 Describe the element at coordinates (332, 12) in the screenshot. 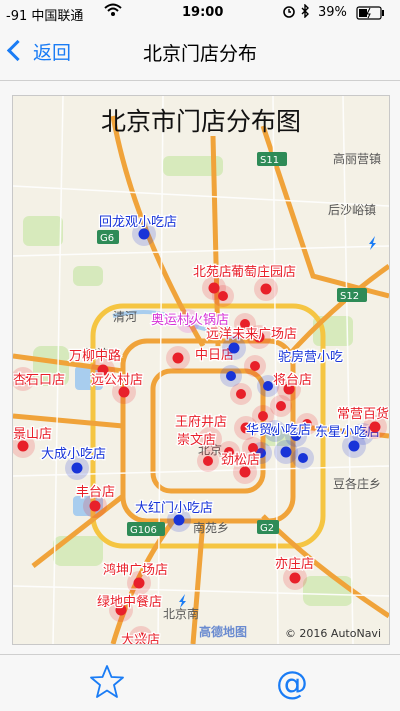

I see `battery-percent: 39%` at that location.